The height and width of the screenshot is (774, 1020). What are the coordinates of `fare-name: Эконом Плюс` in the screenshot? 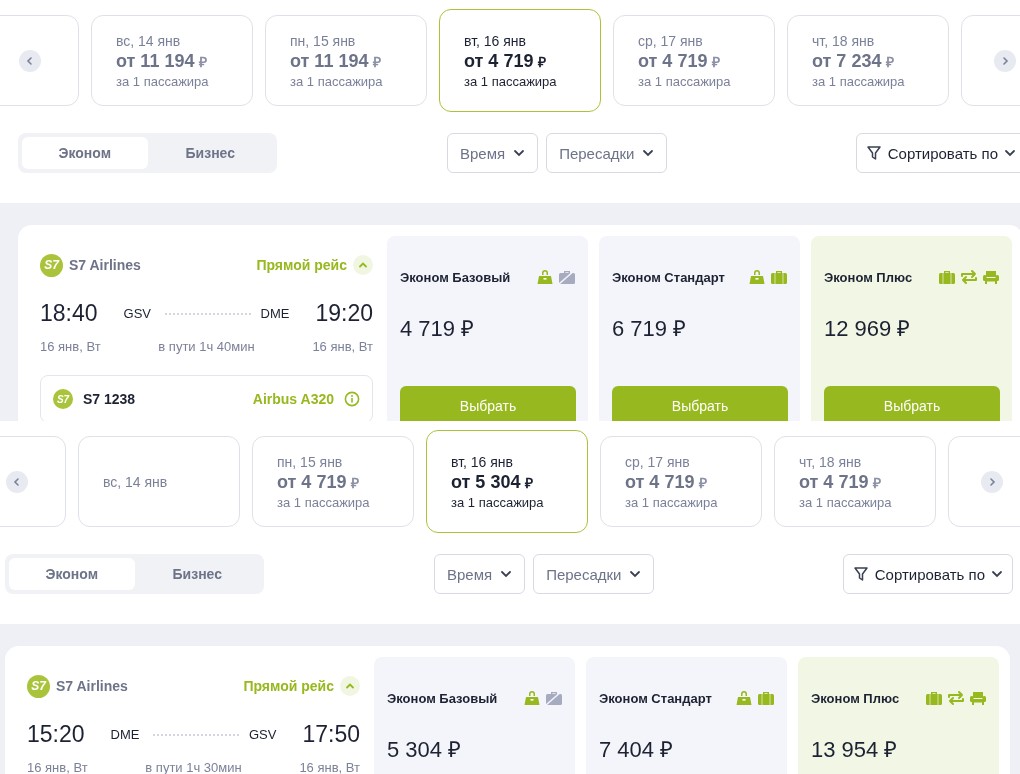 It's located at (868, 277).